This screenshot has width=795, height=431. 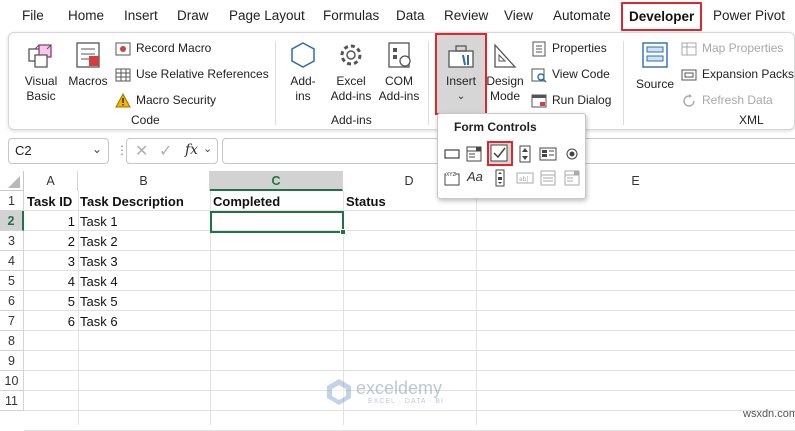 What do you see at coordinates (399, 71) in the screenshot?
I see `com-add-ins-button: COM Add-ins` at bounding box center [399, 71].